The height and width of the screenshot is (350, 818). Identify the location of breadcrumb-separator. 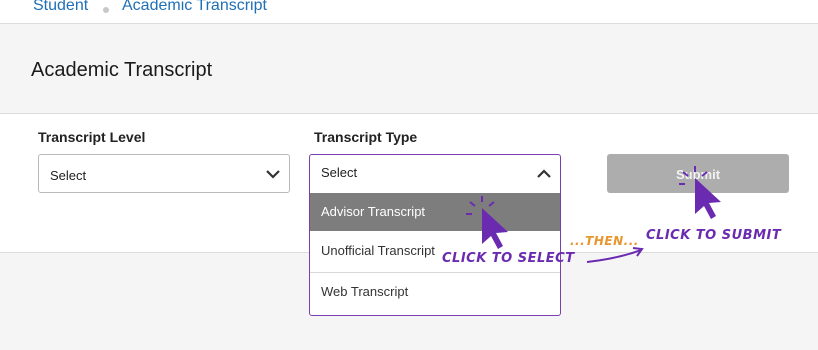
(106, 10).